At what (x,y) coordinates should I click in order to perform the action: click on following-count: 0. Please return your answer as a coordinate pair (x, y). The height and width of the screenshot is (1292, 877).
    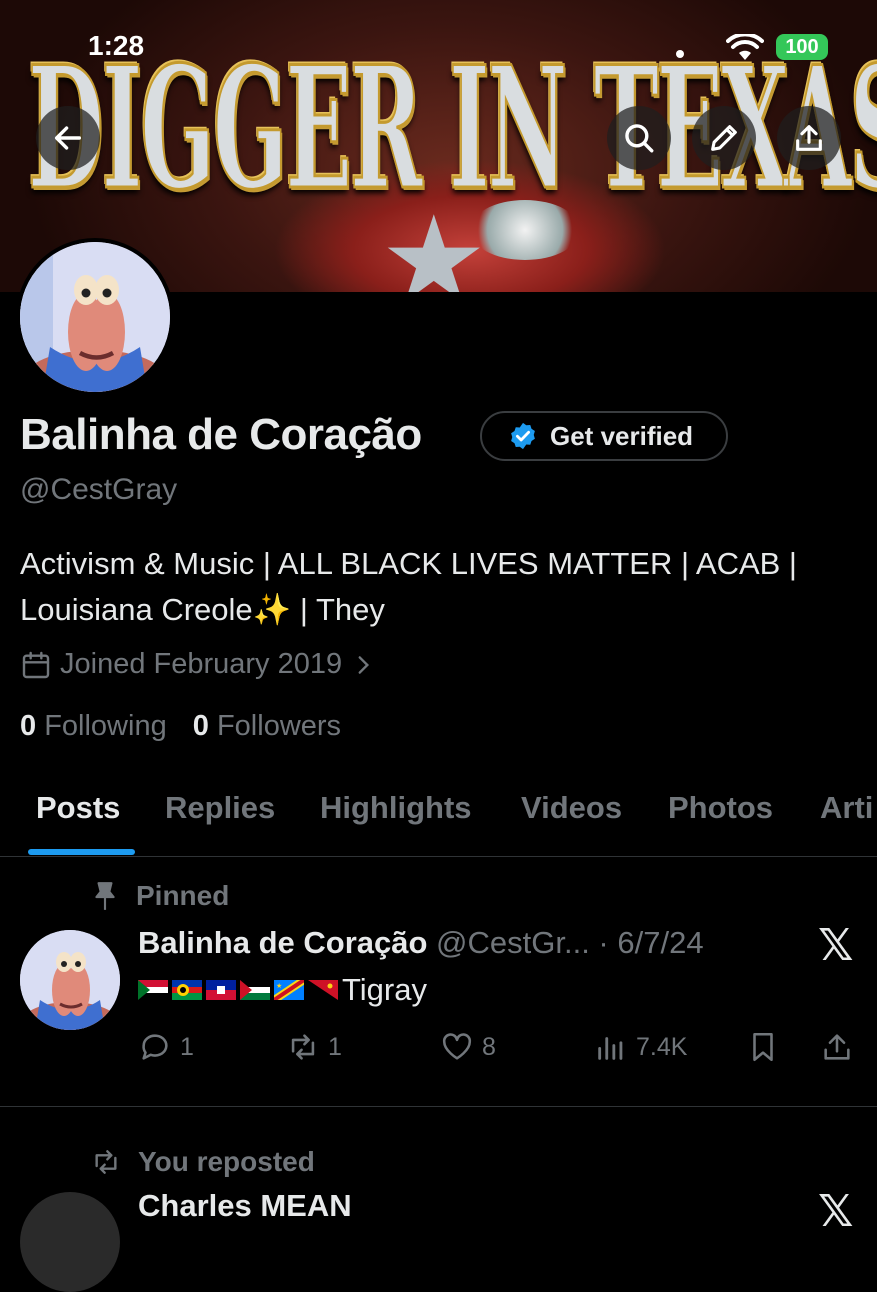
    Looking at the image, I should click on (28, 726).